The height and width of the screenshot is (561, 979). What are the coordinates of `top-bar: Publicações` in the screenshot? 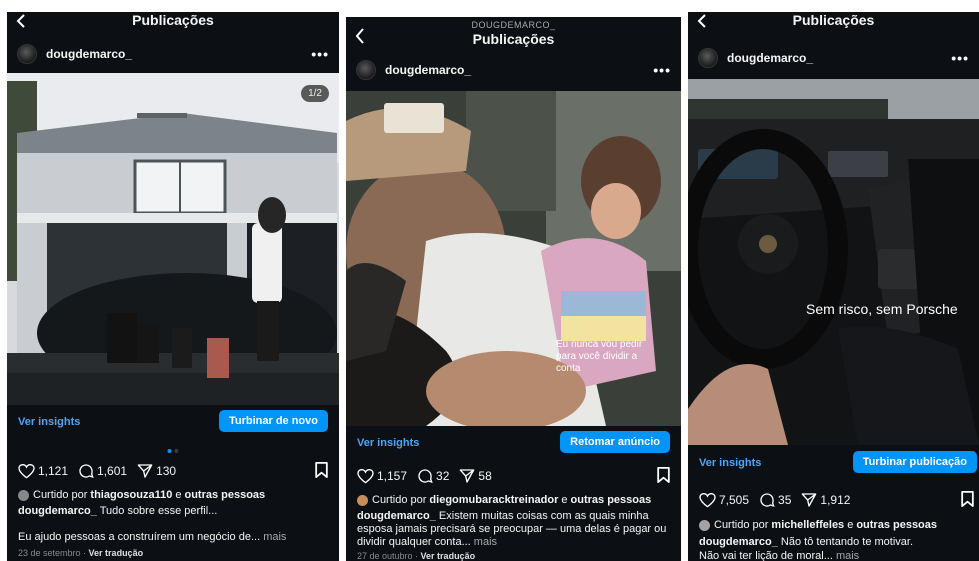 It's located at (833, 27).